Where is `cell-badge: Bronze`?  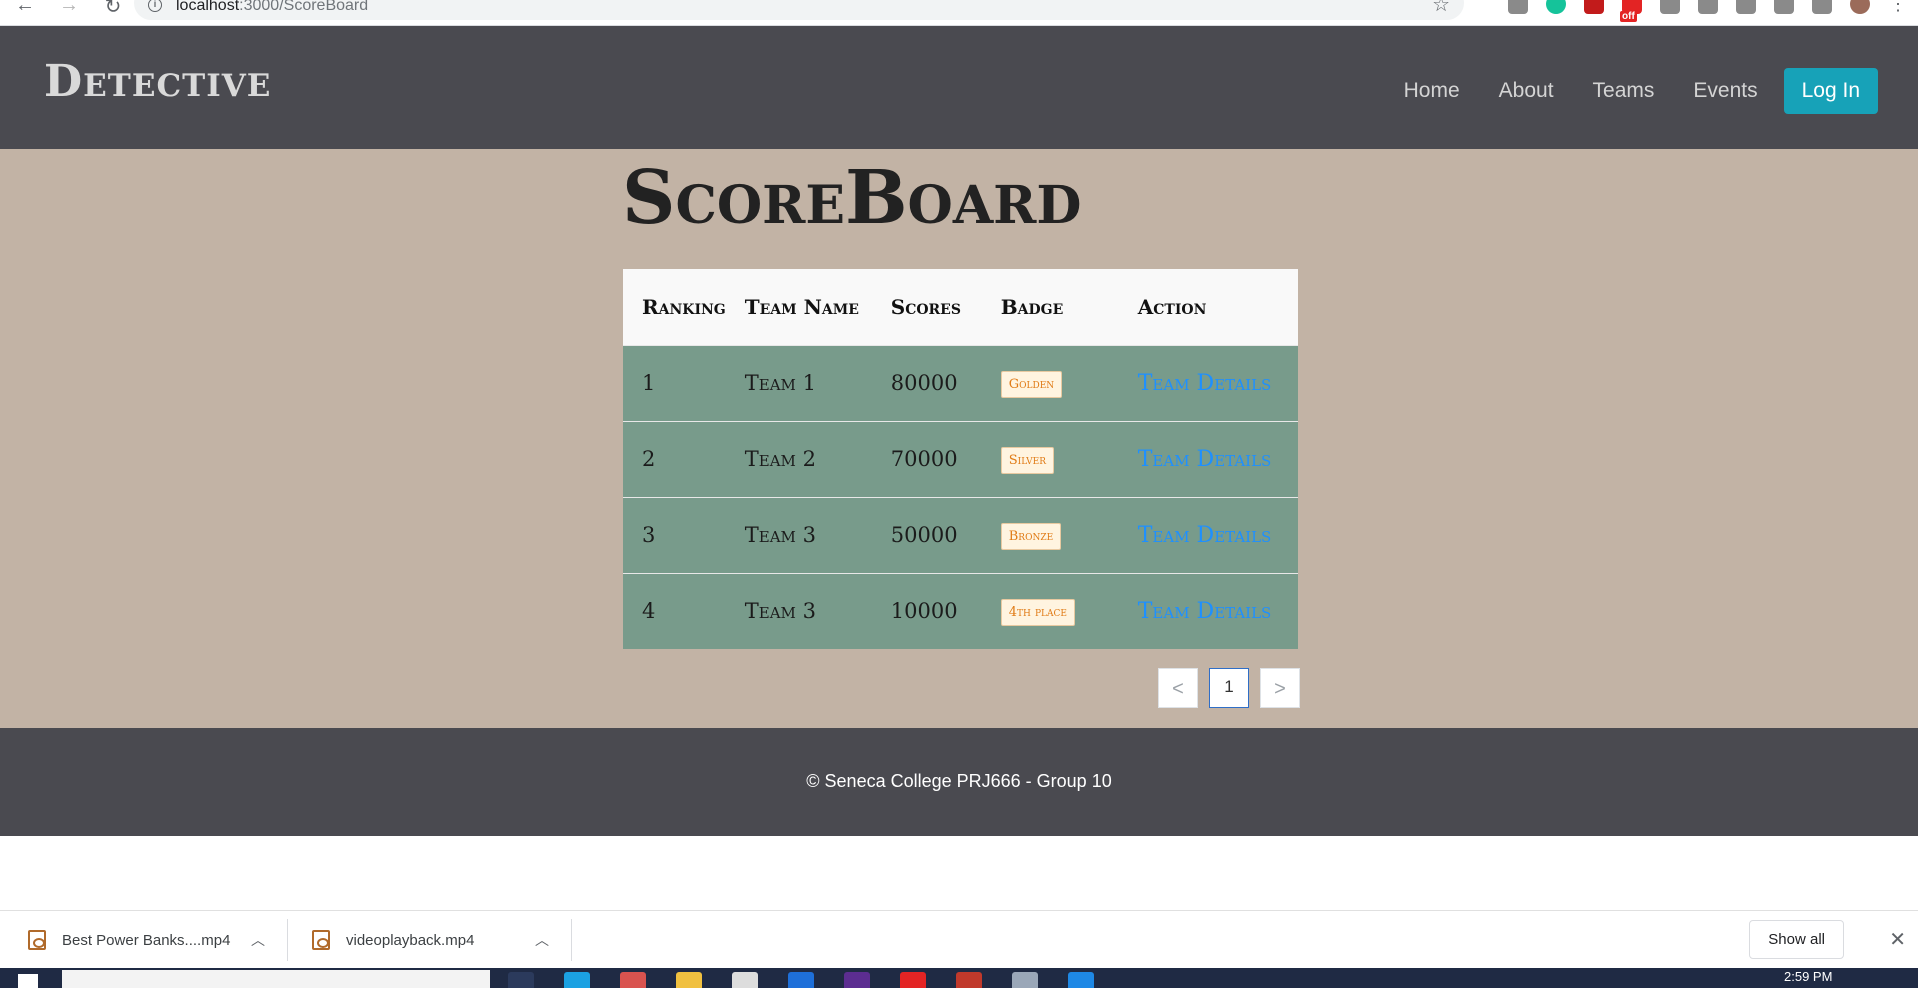
cell-badge: Bronze is located at coordinates (1050, 535).